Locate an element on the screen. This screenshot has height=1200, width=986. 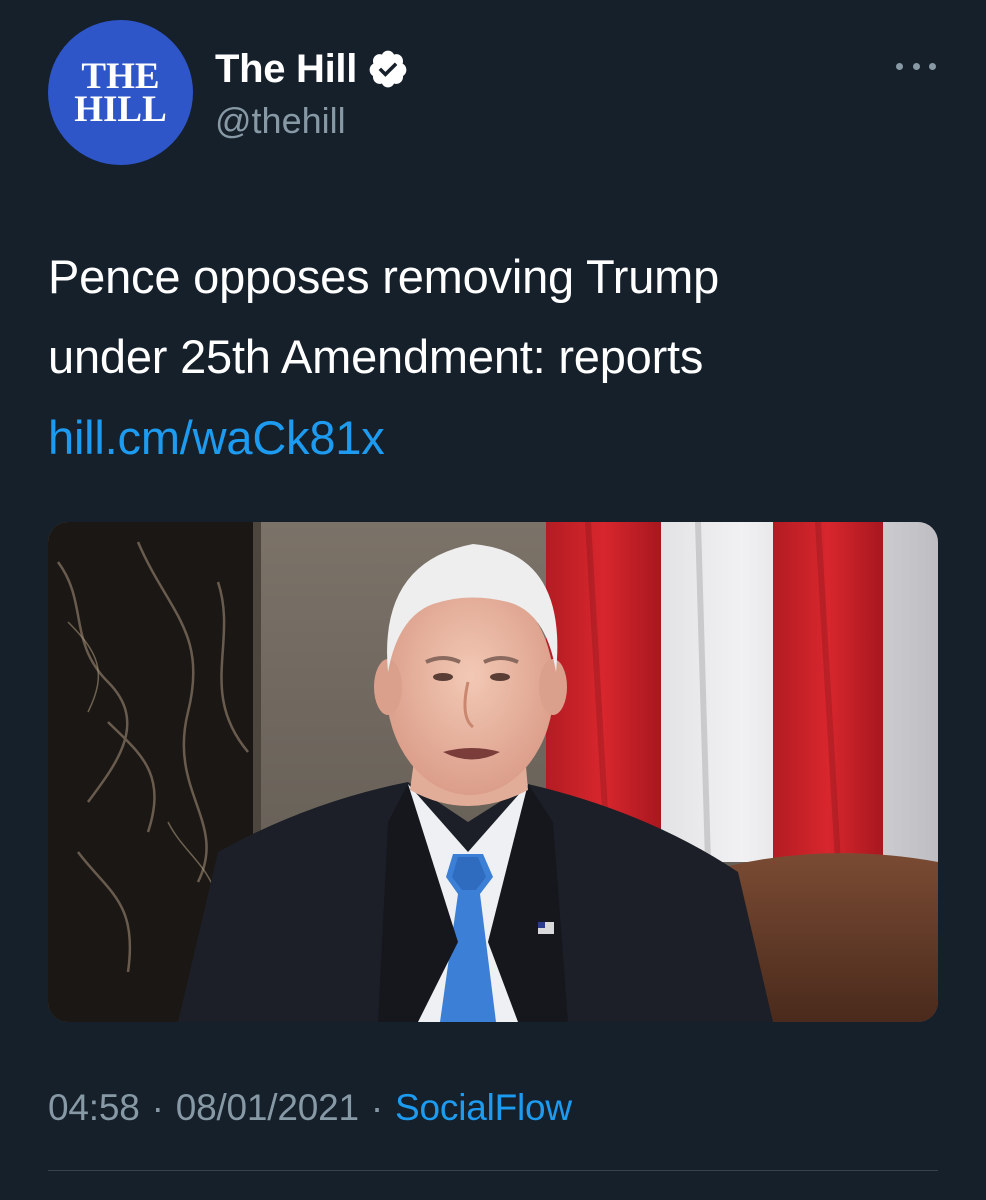
tweet-text-line-1: Pence opposes removing Trump is located at coordinates (384, 276).